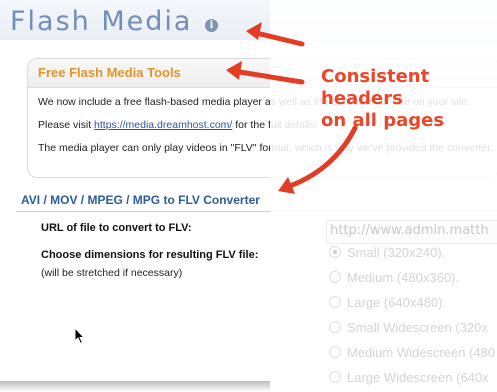  I want to click on annotation-line-1: Consistent headers, so click(375, 87).